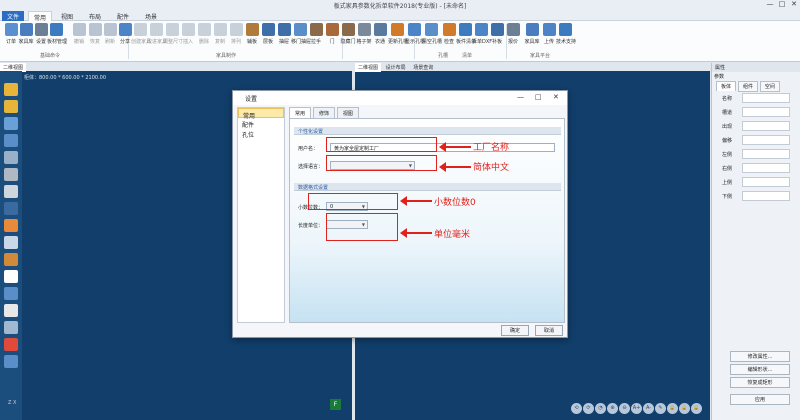 This screenshot has width=800, height=420. I want to click on front-view-badge: F, so click(335, 404).